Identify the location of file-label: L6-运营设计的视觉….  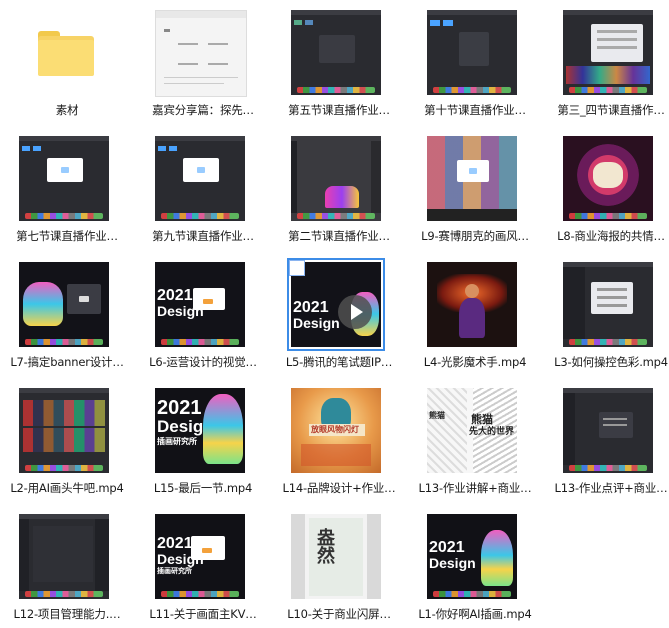
(203, 362).